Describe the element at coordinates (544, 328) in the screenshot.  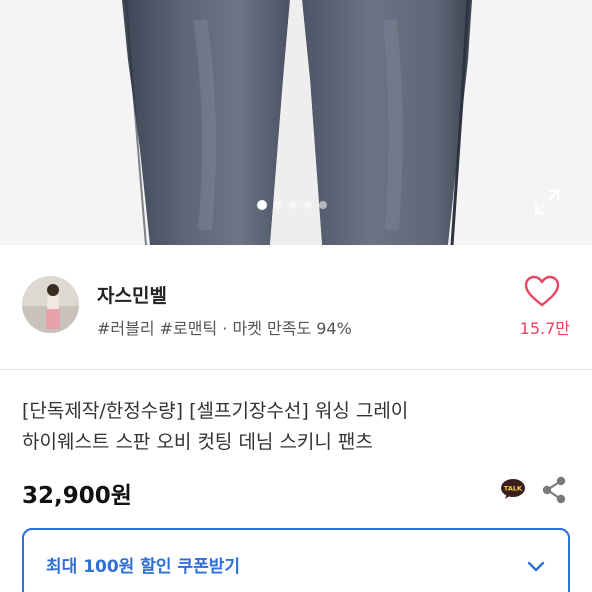
I see `like-count: 15.7만` at that location.